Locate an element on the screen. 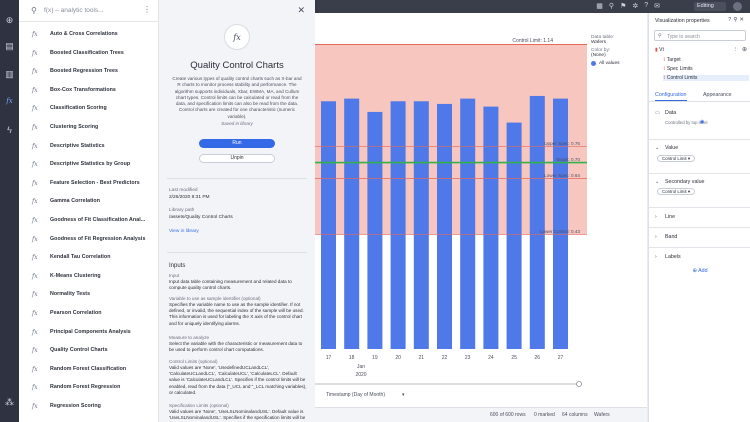 The image size is (750, 422). help-icon: ? is located at coordinates (646, 6).